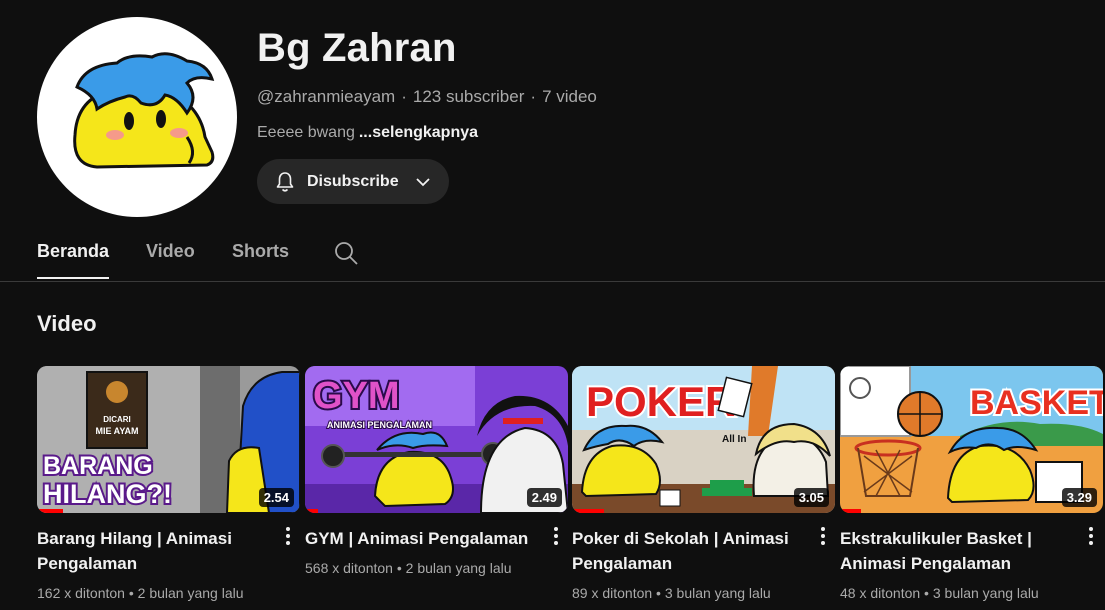 The height and width of the screenshot is (610, 1105). I want to click on video-count: 7 video, so click(569, 96).